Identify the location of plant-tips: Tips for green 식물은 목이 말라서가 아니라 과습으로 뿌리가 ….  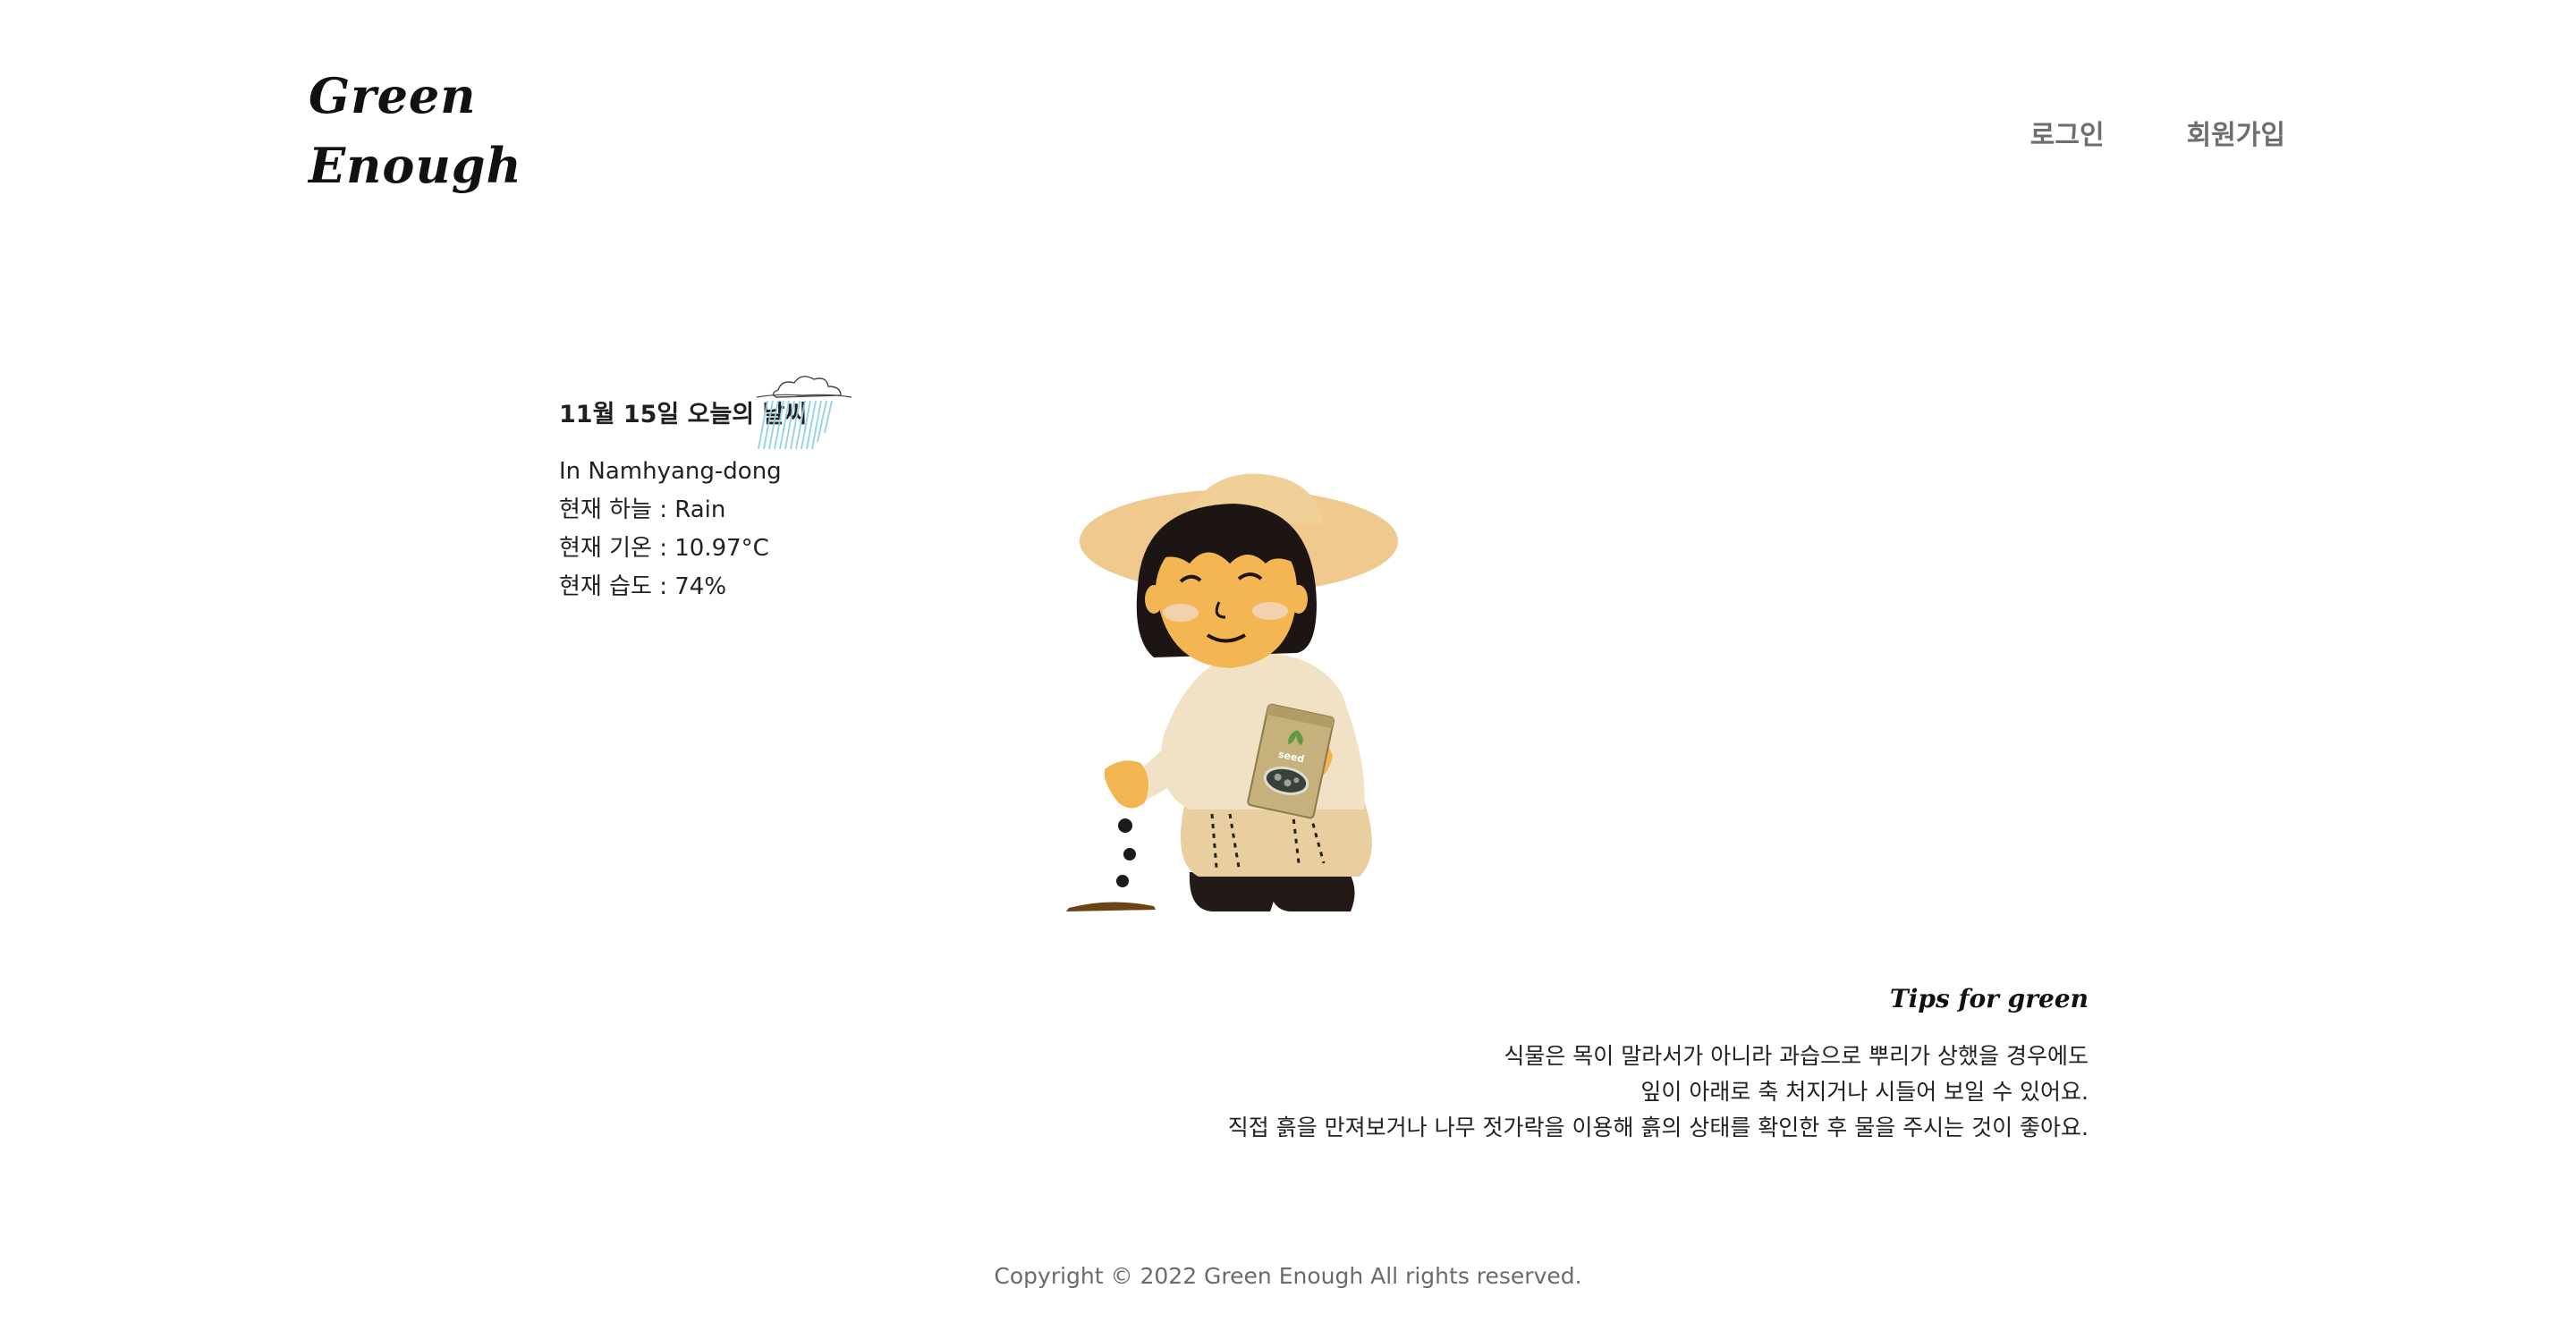
(1552, 1065).